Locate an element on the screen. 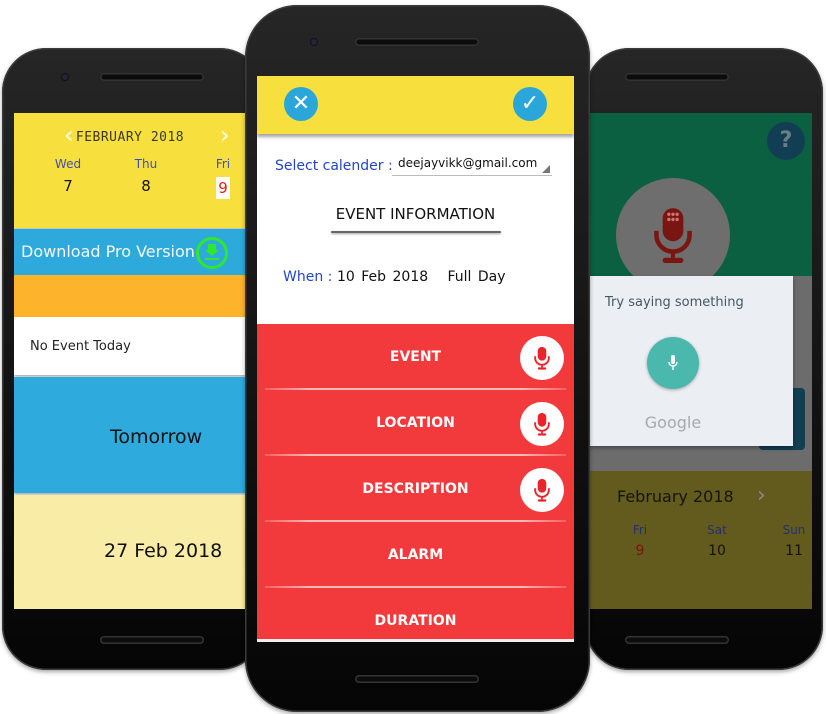 Image resolution: width=826 pixels, height=714 pixels. orange-divider-band is located at coordinates (130, 296).